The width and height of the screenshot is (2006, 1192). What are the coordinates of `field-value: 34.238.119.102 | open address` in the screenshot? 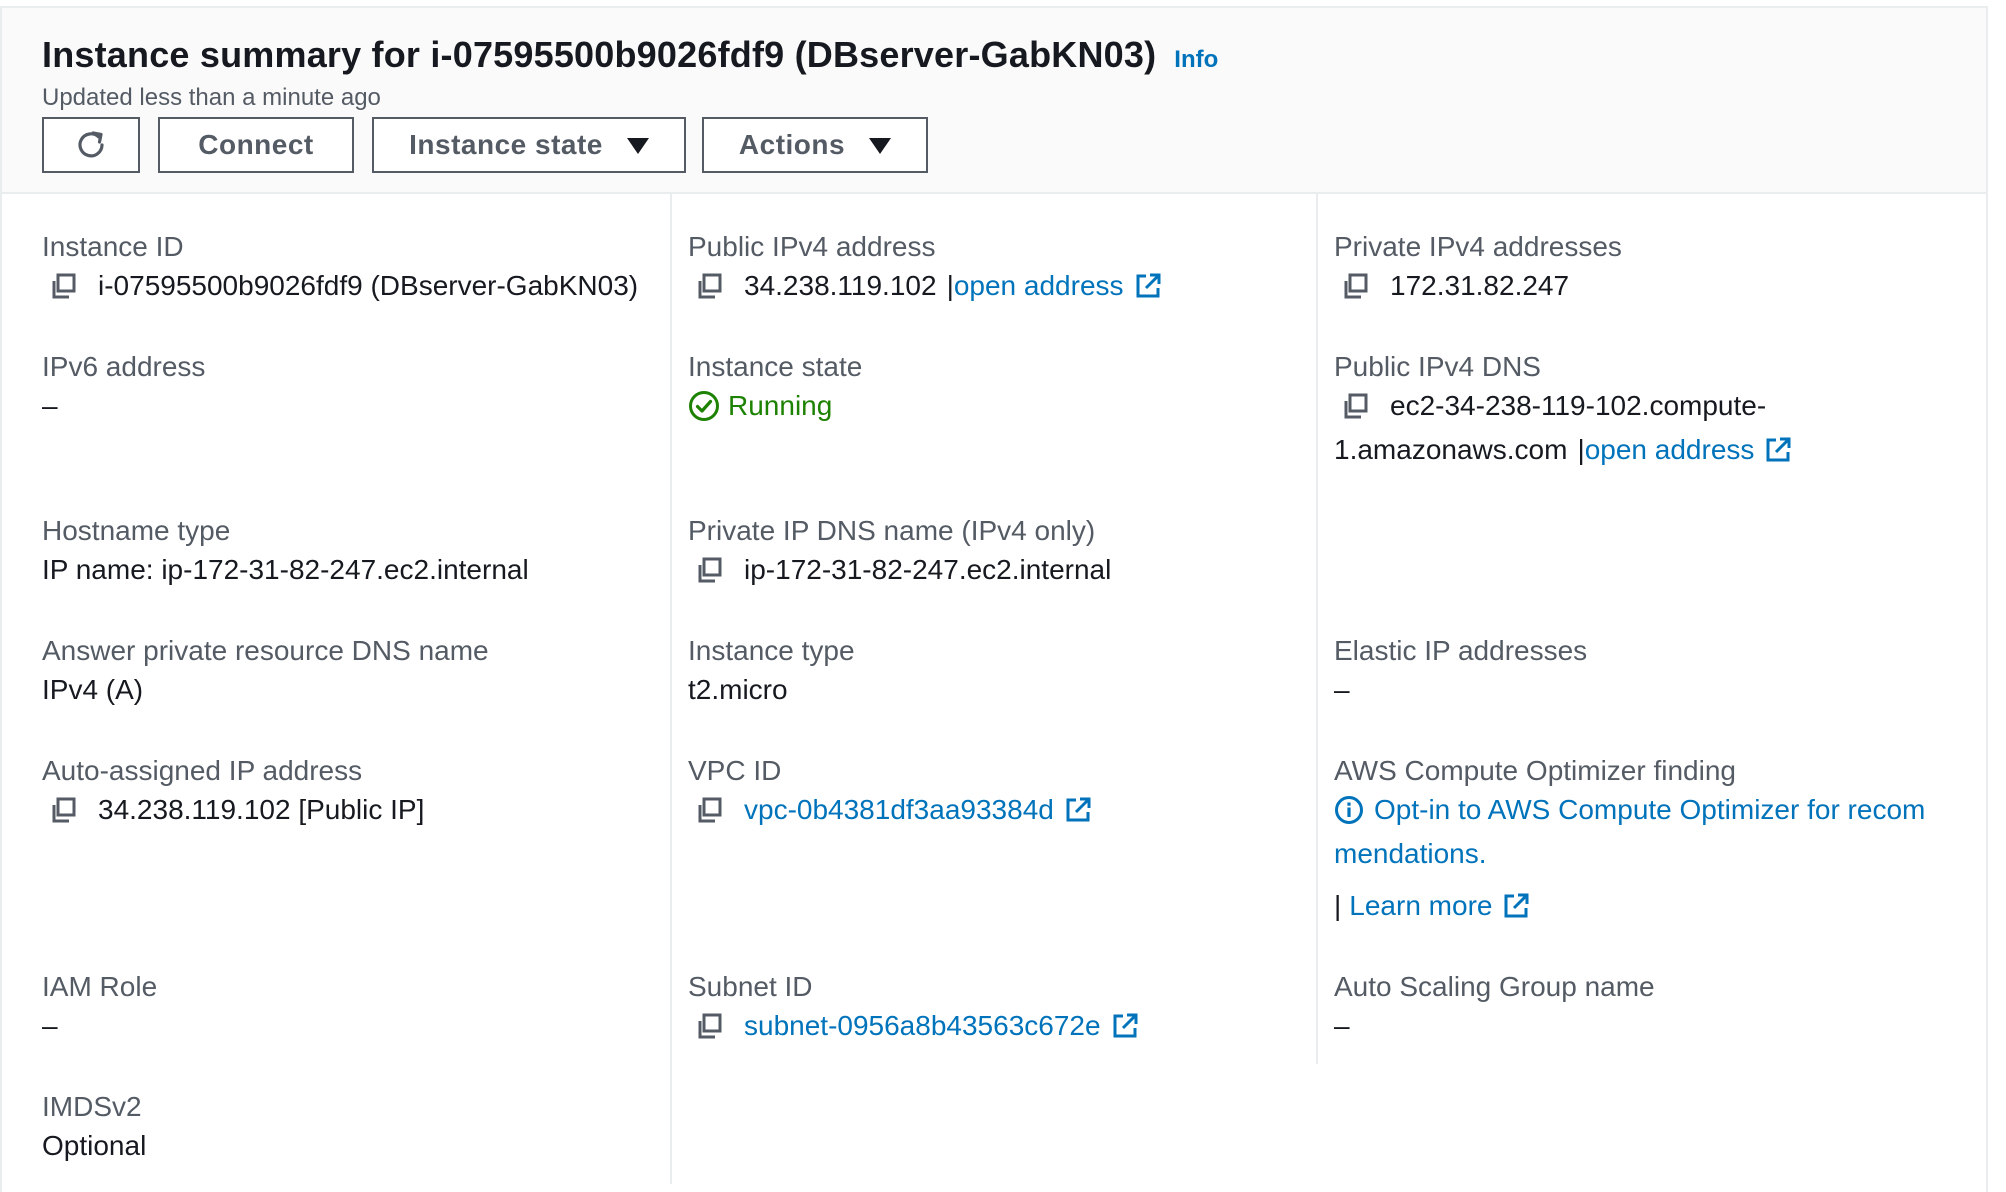 It's located at (925, 286).